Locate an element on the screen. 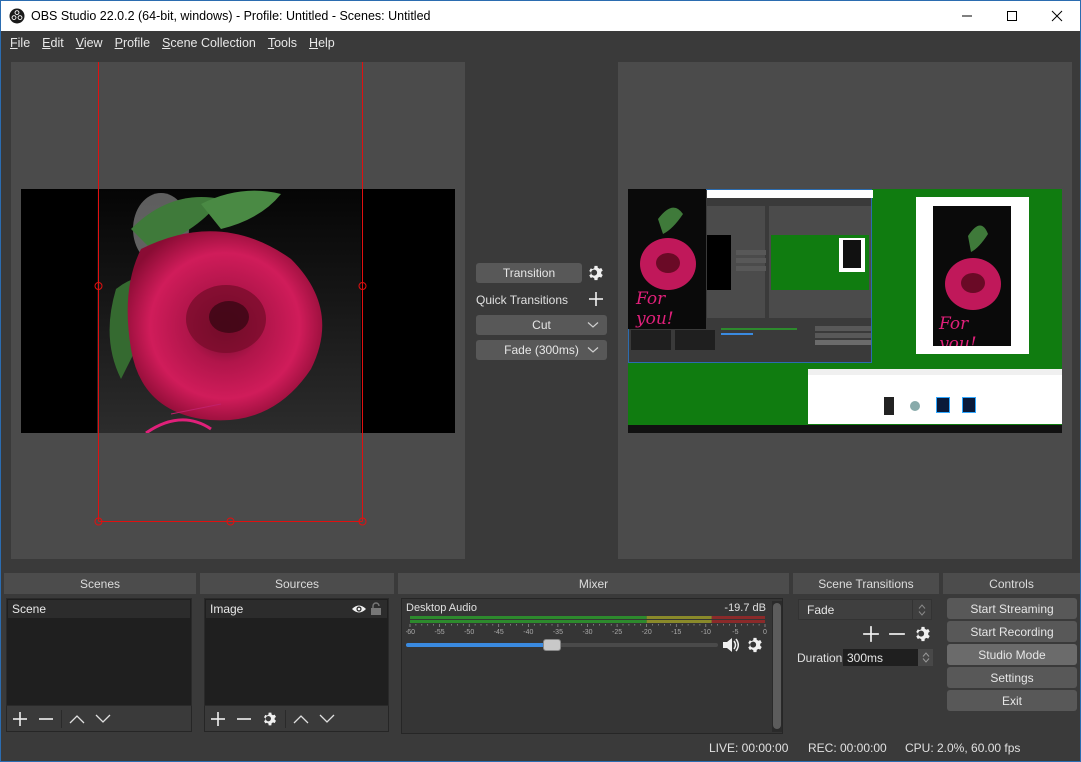  menu-view: View is located at coordinates (89, 43).